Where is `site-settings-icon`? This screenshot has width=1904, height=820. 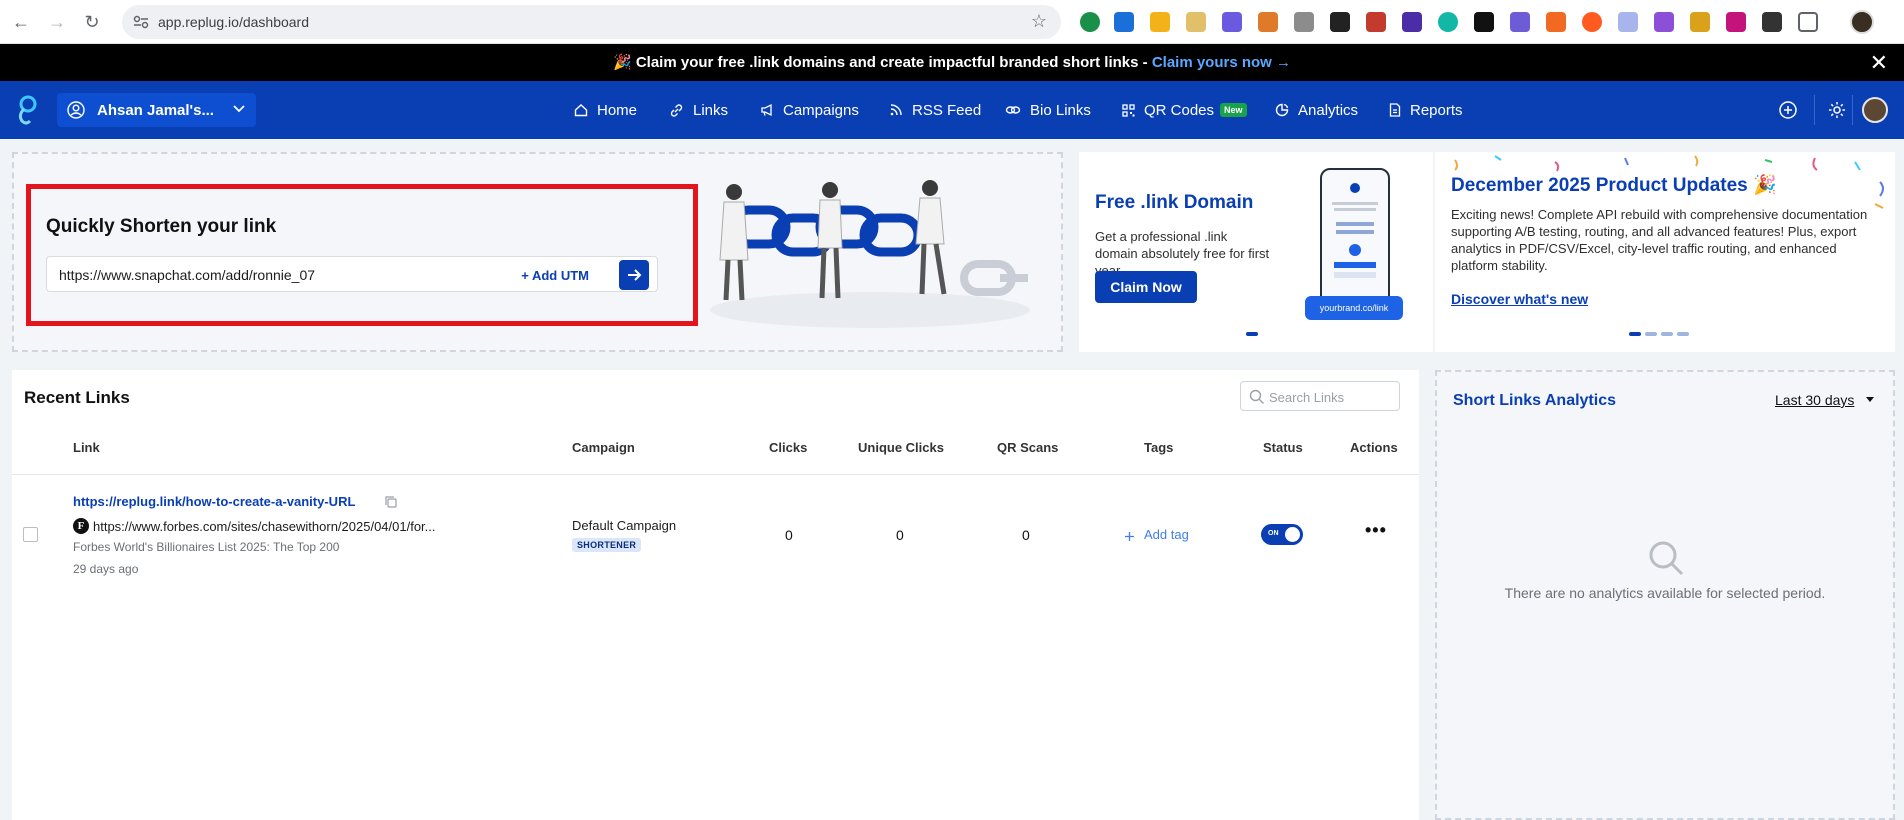 site-settings-icon is located at coordinates (141, 22).